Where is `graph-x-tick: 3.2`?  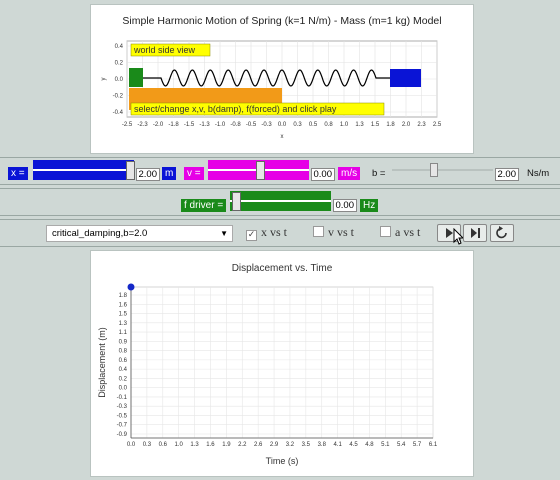
graph-x-tick: 3.2 is located at coordinates (290, 445).